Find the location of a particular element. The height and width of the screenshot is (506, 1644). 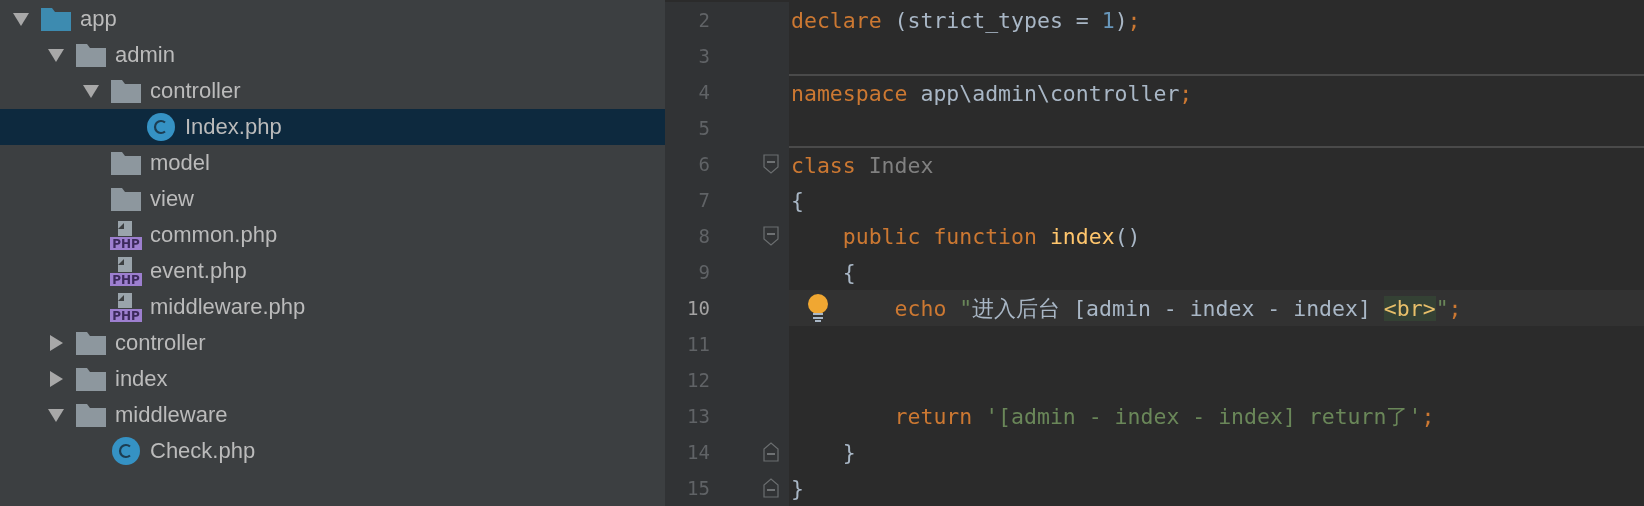

tree-item: app is located at coordinates (332, 19).